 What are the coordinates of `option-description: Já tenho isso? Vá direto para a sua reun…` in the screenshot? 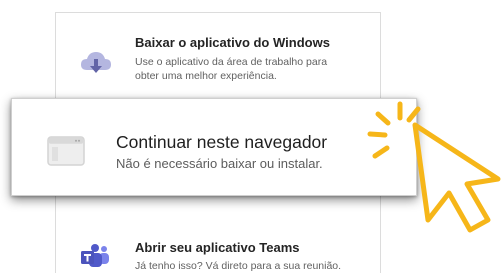 It's located at (238, 266).